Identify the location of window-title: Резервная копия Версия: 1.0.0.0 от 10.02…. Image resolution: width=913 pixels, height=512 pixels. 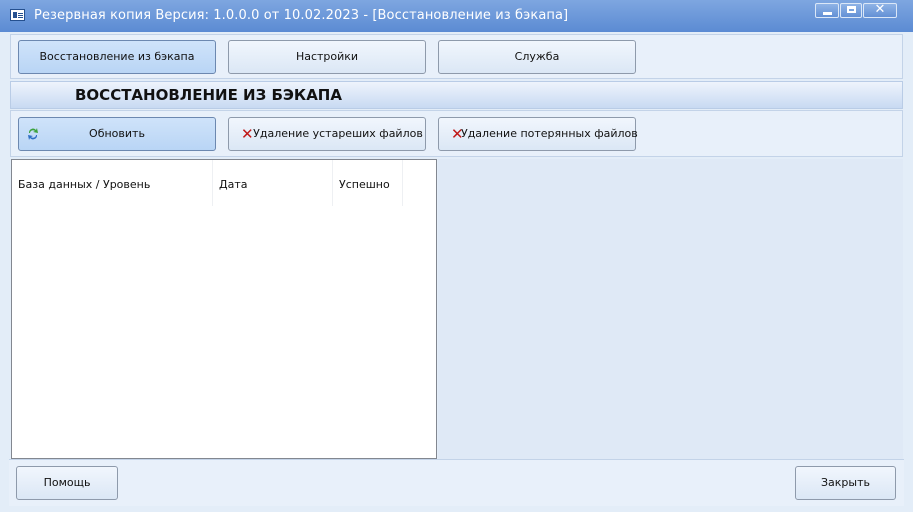
(301, 15).